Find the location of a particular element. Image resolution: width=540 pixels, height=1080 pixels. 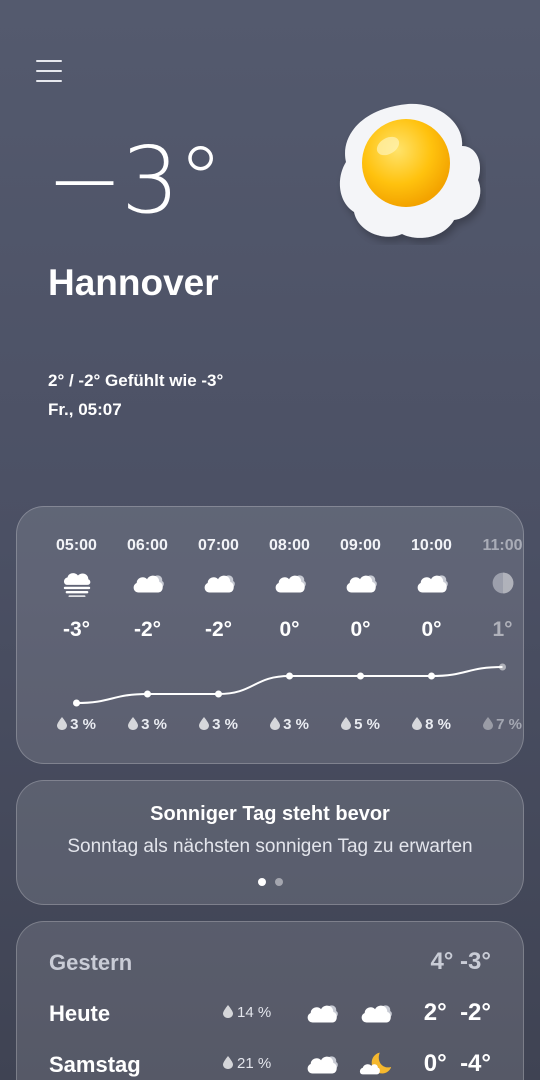

day-high-low: 4° -3° is located at coordinates (460, 961).